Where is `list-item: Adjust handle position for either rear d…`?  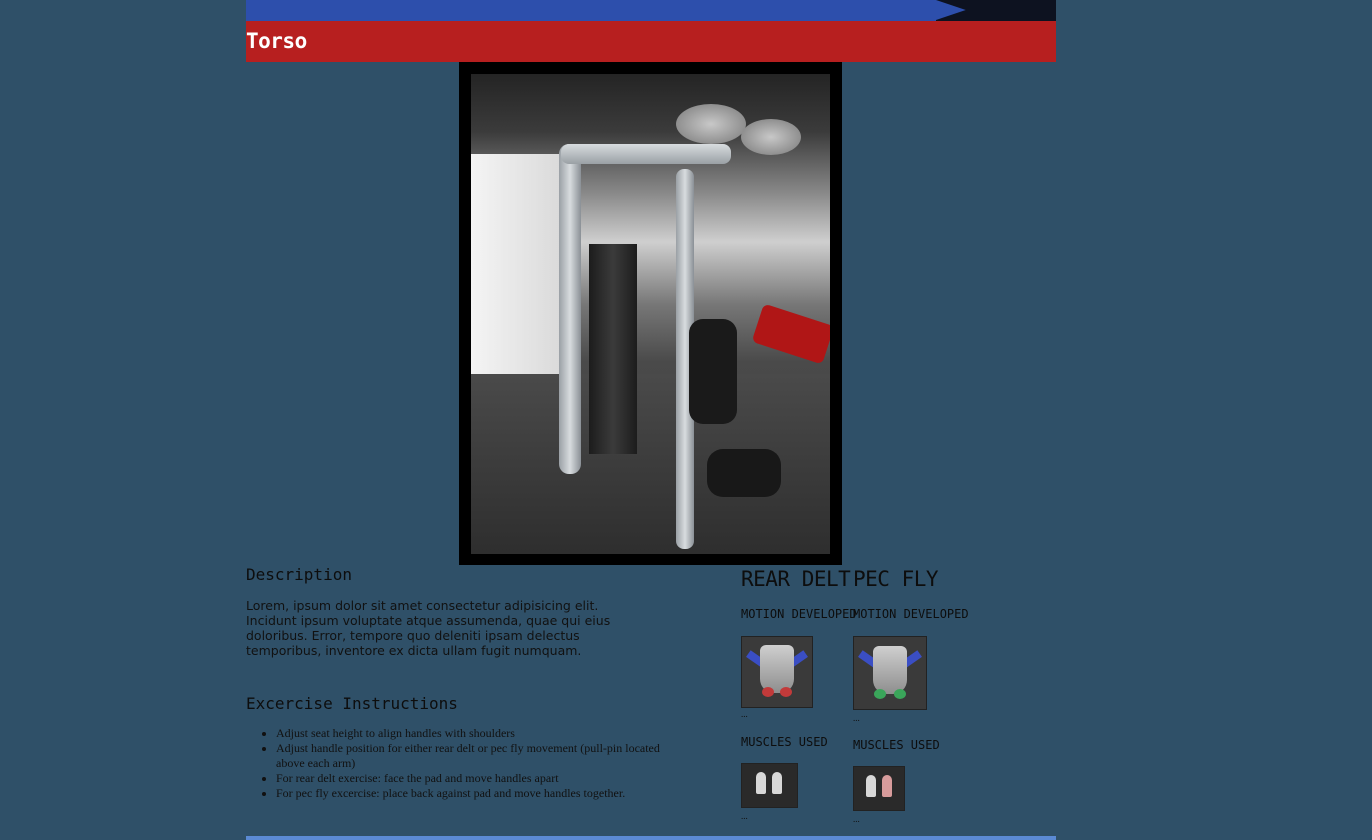 list-item: Adjust handle position for either rear d… is located at coordinates (476, 756).